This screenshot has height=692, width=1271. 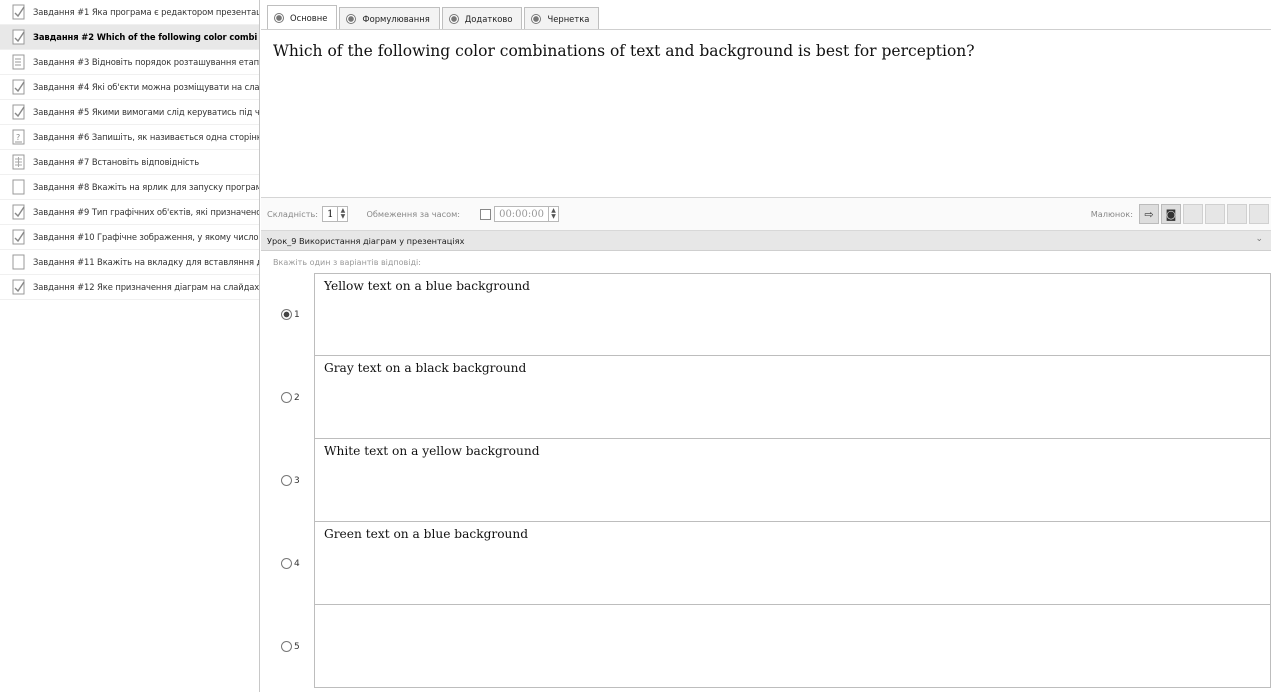 I want to click on time-limit-checkbox, so click(x=486, y=214).